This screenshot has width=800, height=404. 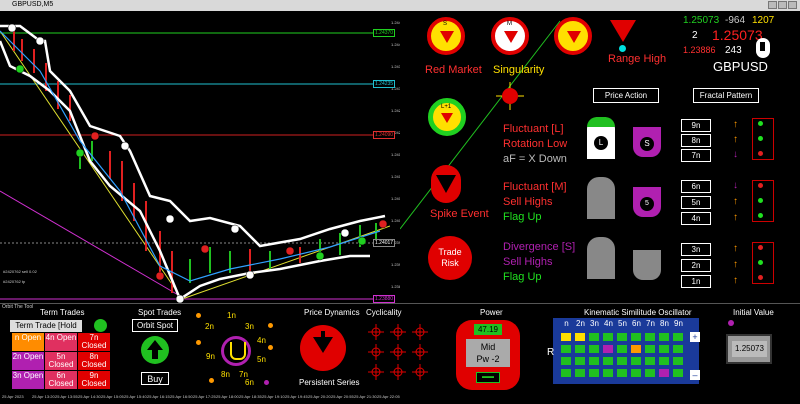 What do you see at coordinates (384, 299) in the screenshot?
I see `level-tag-magenta: 1.23880` at bounding box center [384, 299].